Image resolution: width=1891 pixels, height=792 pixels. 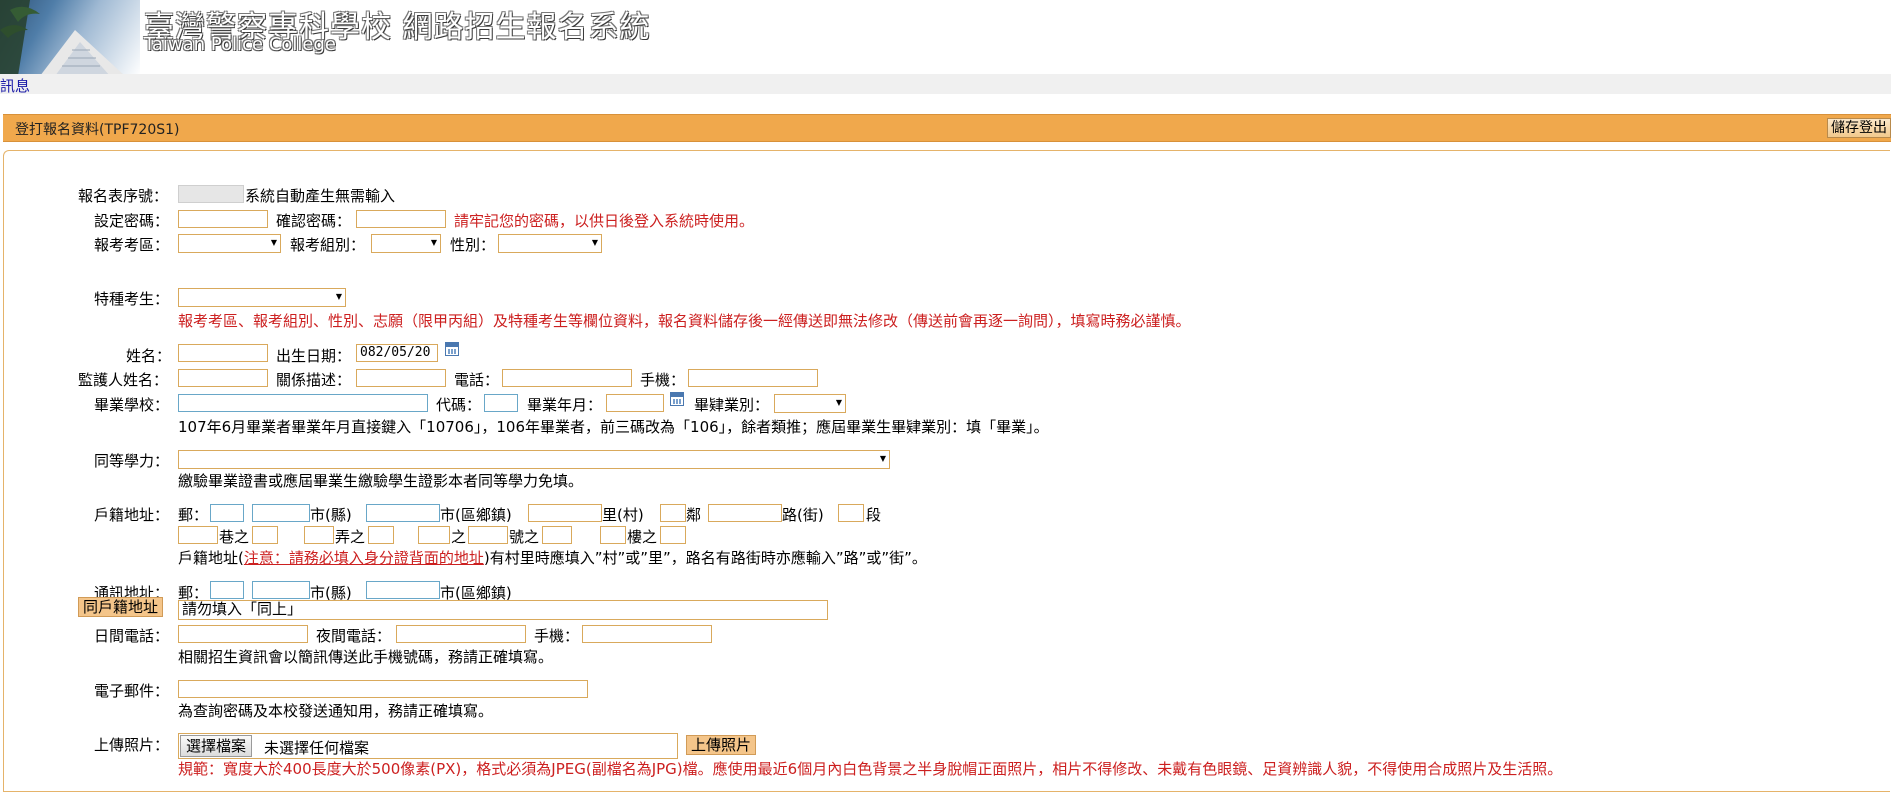 What do you see at coordinates (557, 535) in the screenshot?
I see `household-number-sub-field` at bounding box center [557, 535].